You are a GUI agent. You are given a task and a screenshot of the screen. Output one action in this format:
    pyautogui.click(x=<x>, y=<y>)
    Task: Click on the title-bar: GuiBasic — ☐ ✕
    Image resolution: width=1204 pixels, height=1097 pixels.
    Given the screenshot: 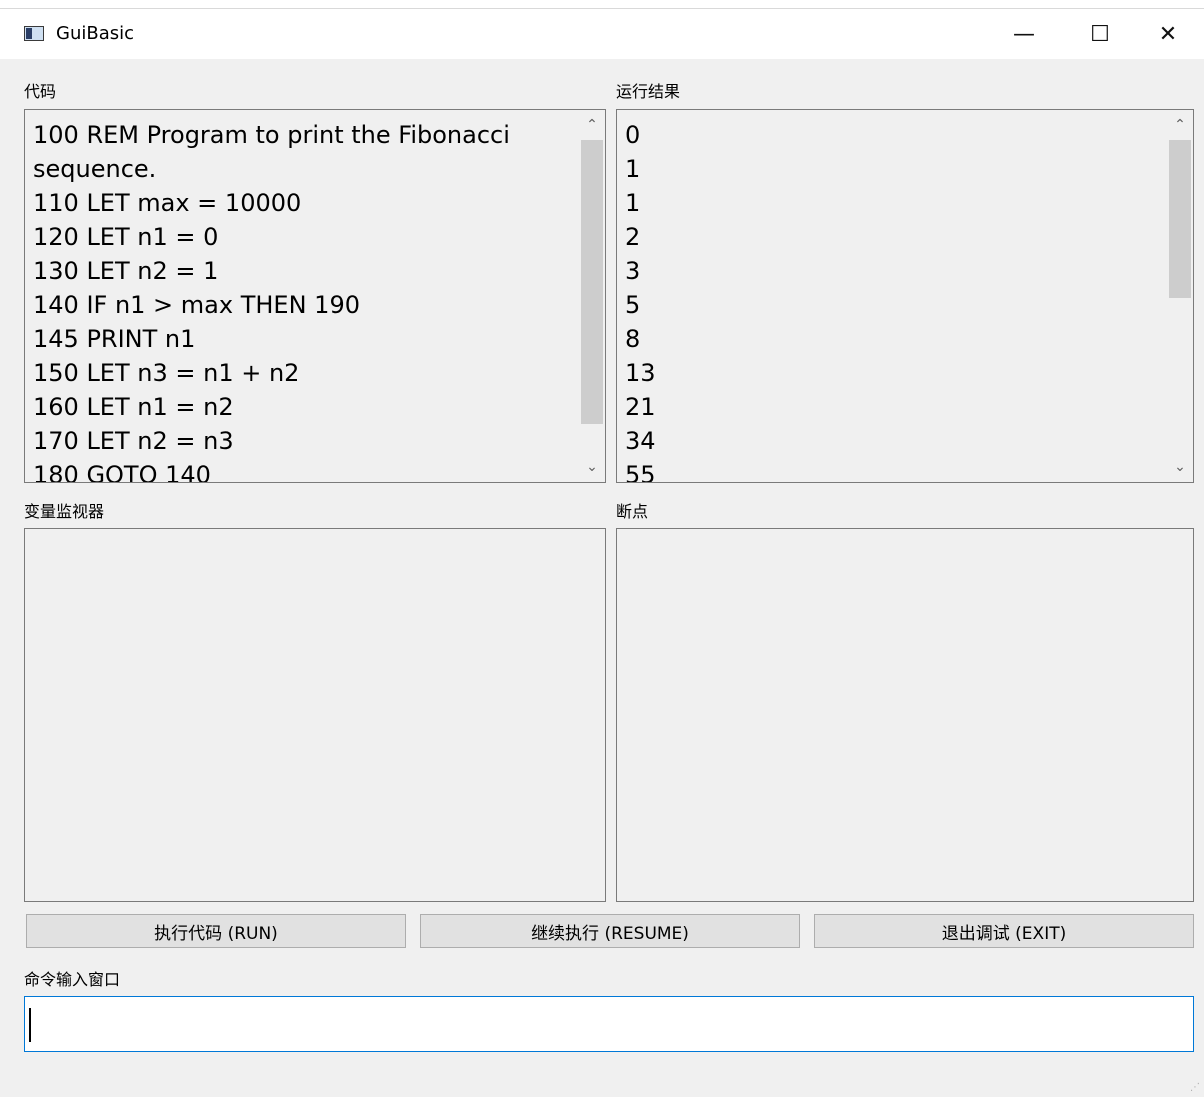 What is the action you would take?
    pyautogui.click(x=602, y=34)
    